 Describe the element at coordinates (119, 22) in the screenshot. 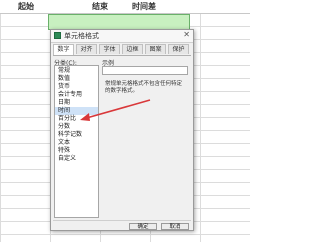

I see `selected-cell-range` at that location.